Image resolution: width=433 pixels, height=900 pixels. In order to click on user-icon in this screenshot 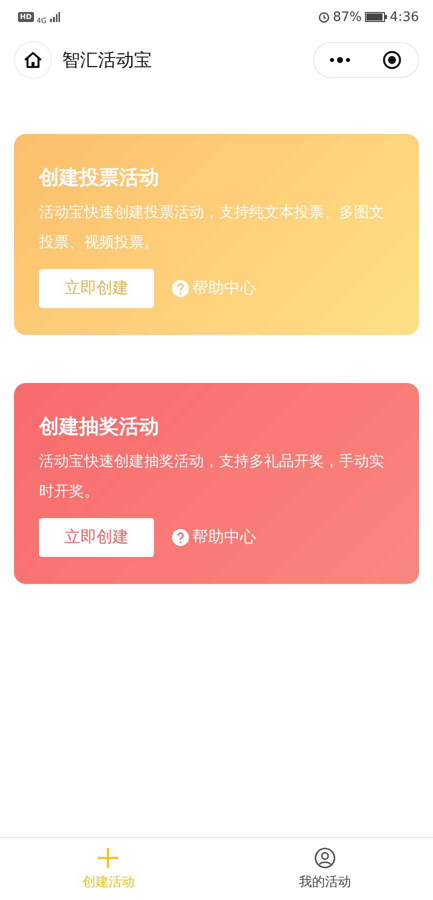, I will do `click(325, 858)`.